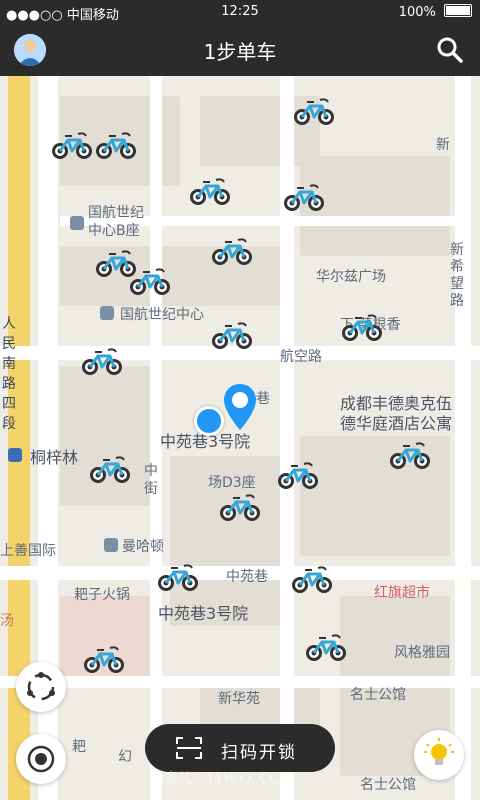  Describe the element at coordinates (209, 421) in the screenshot. I see `user-location-icon` at that location.